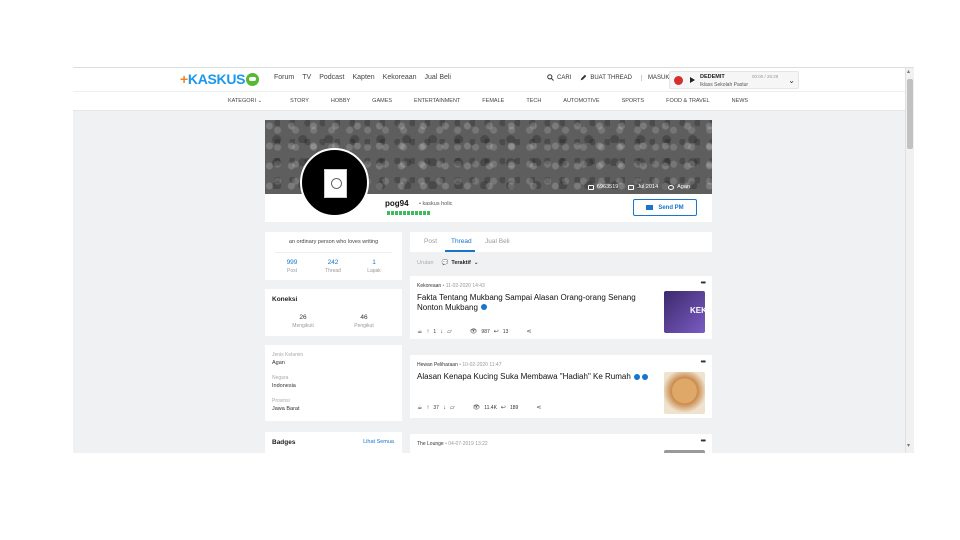 The height and width of the screenshot is (540, 960). I want to click on category-news: NEWS, so click(740, 101).